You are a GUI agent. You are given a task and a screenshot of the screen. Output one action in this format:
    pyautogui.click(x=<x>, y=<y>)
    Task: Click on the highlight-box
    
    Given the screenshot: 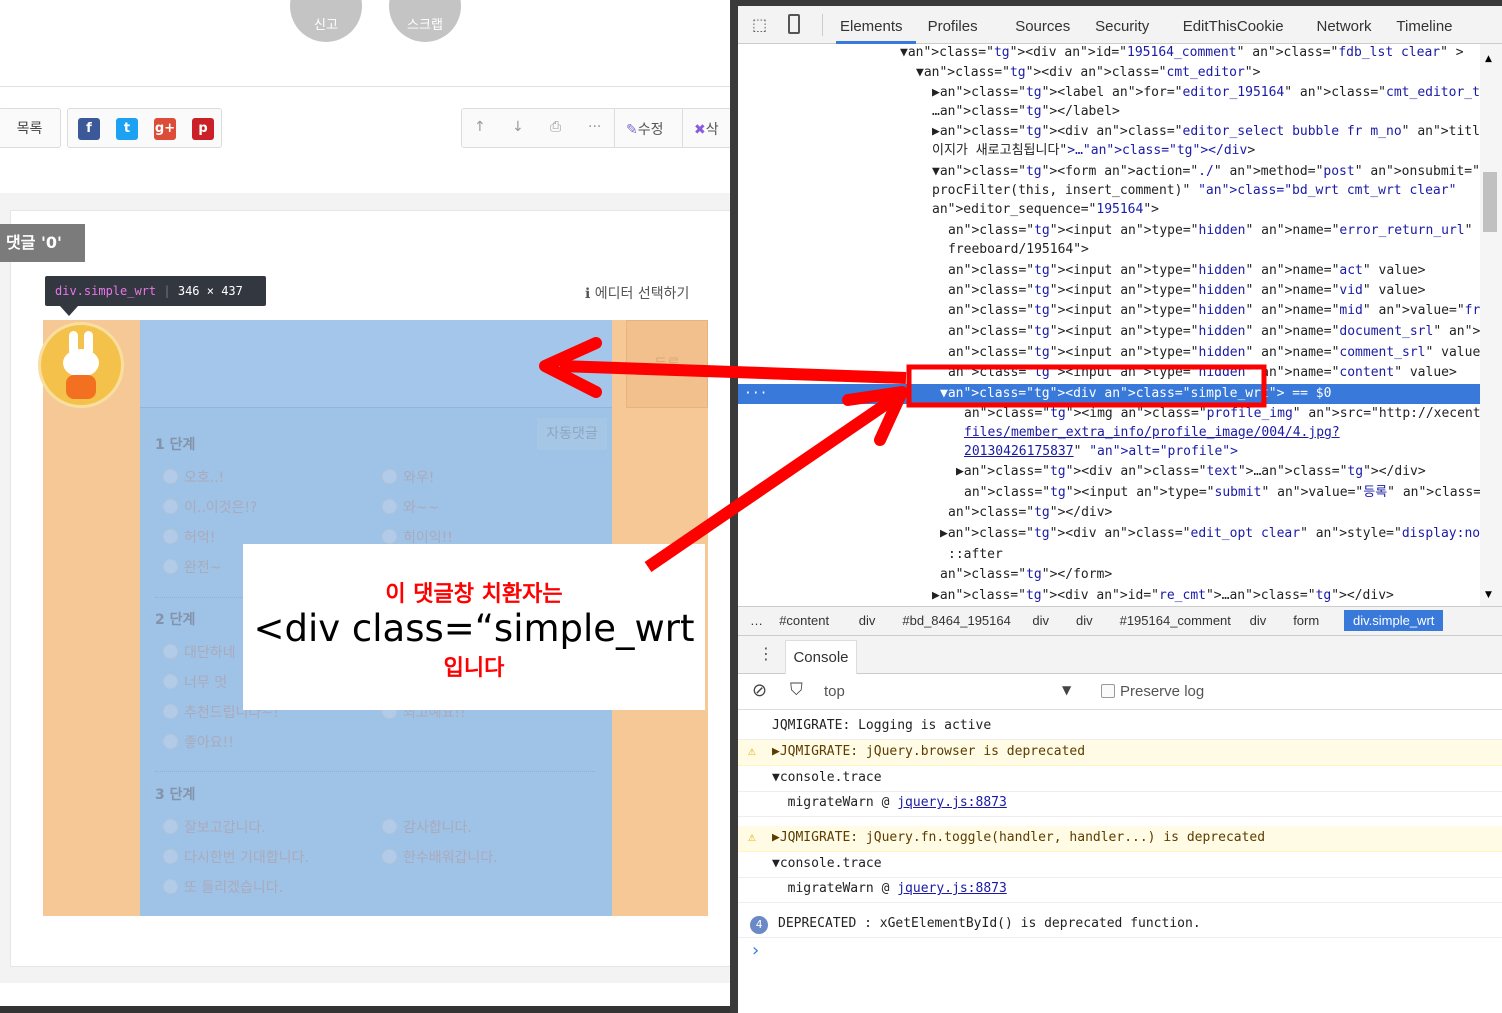 What is the action you would take?
    pyautogui.click(x=1086, y=386)
    